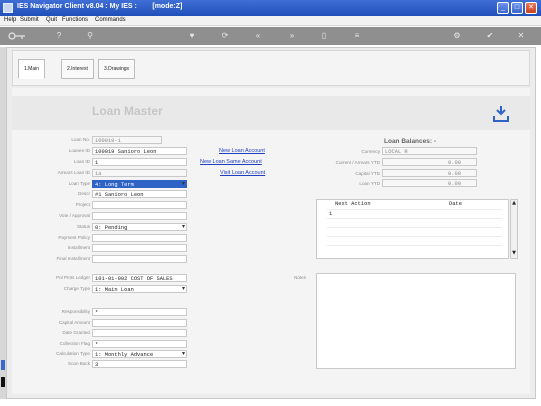 The image size is (541, 406). Describe the element at coordinates (32, 69) in the screenshot. I see `tab-main: 1.Main` at that location.